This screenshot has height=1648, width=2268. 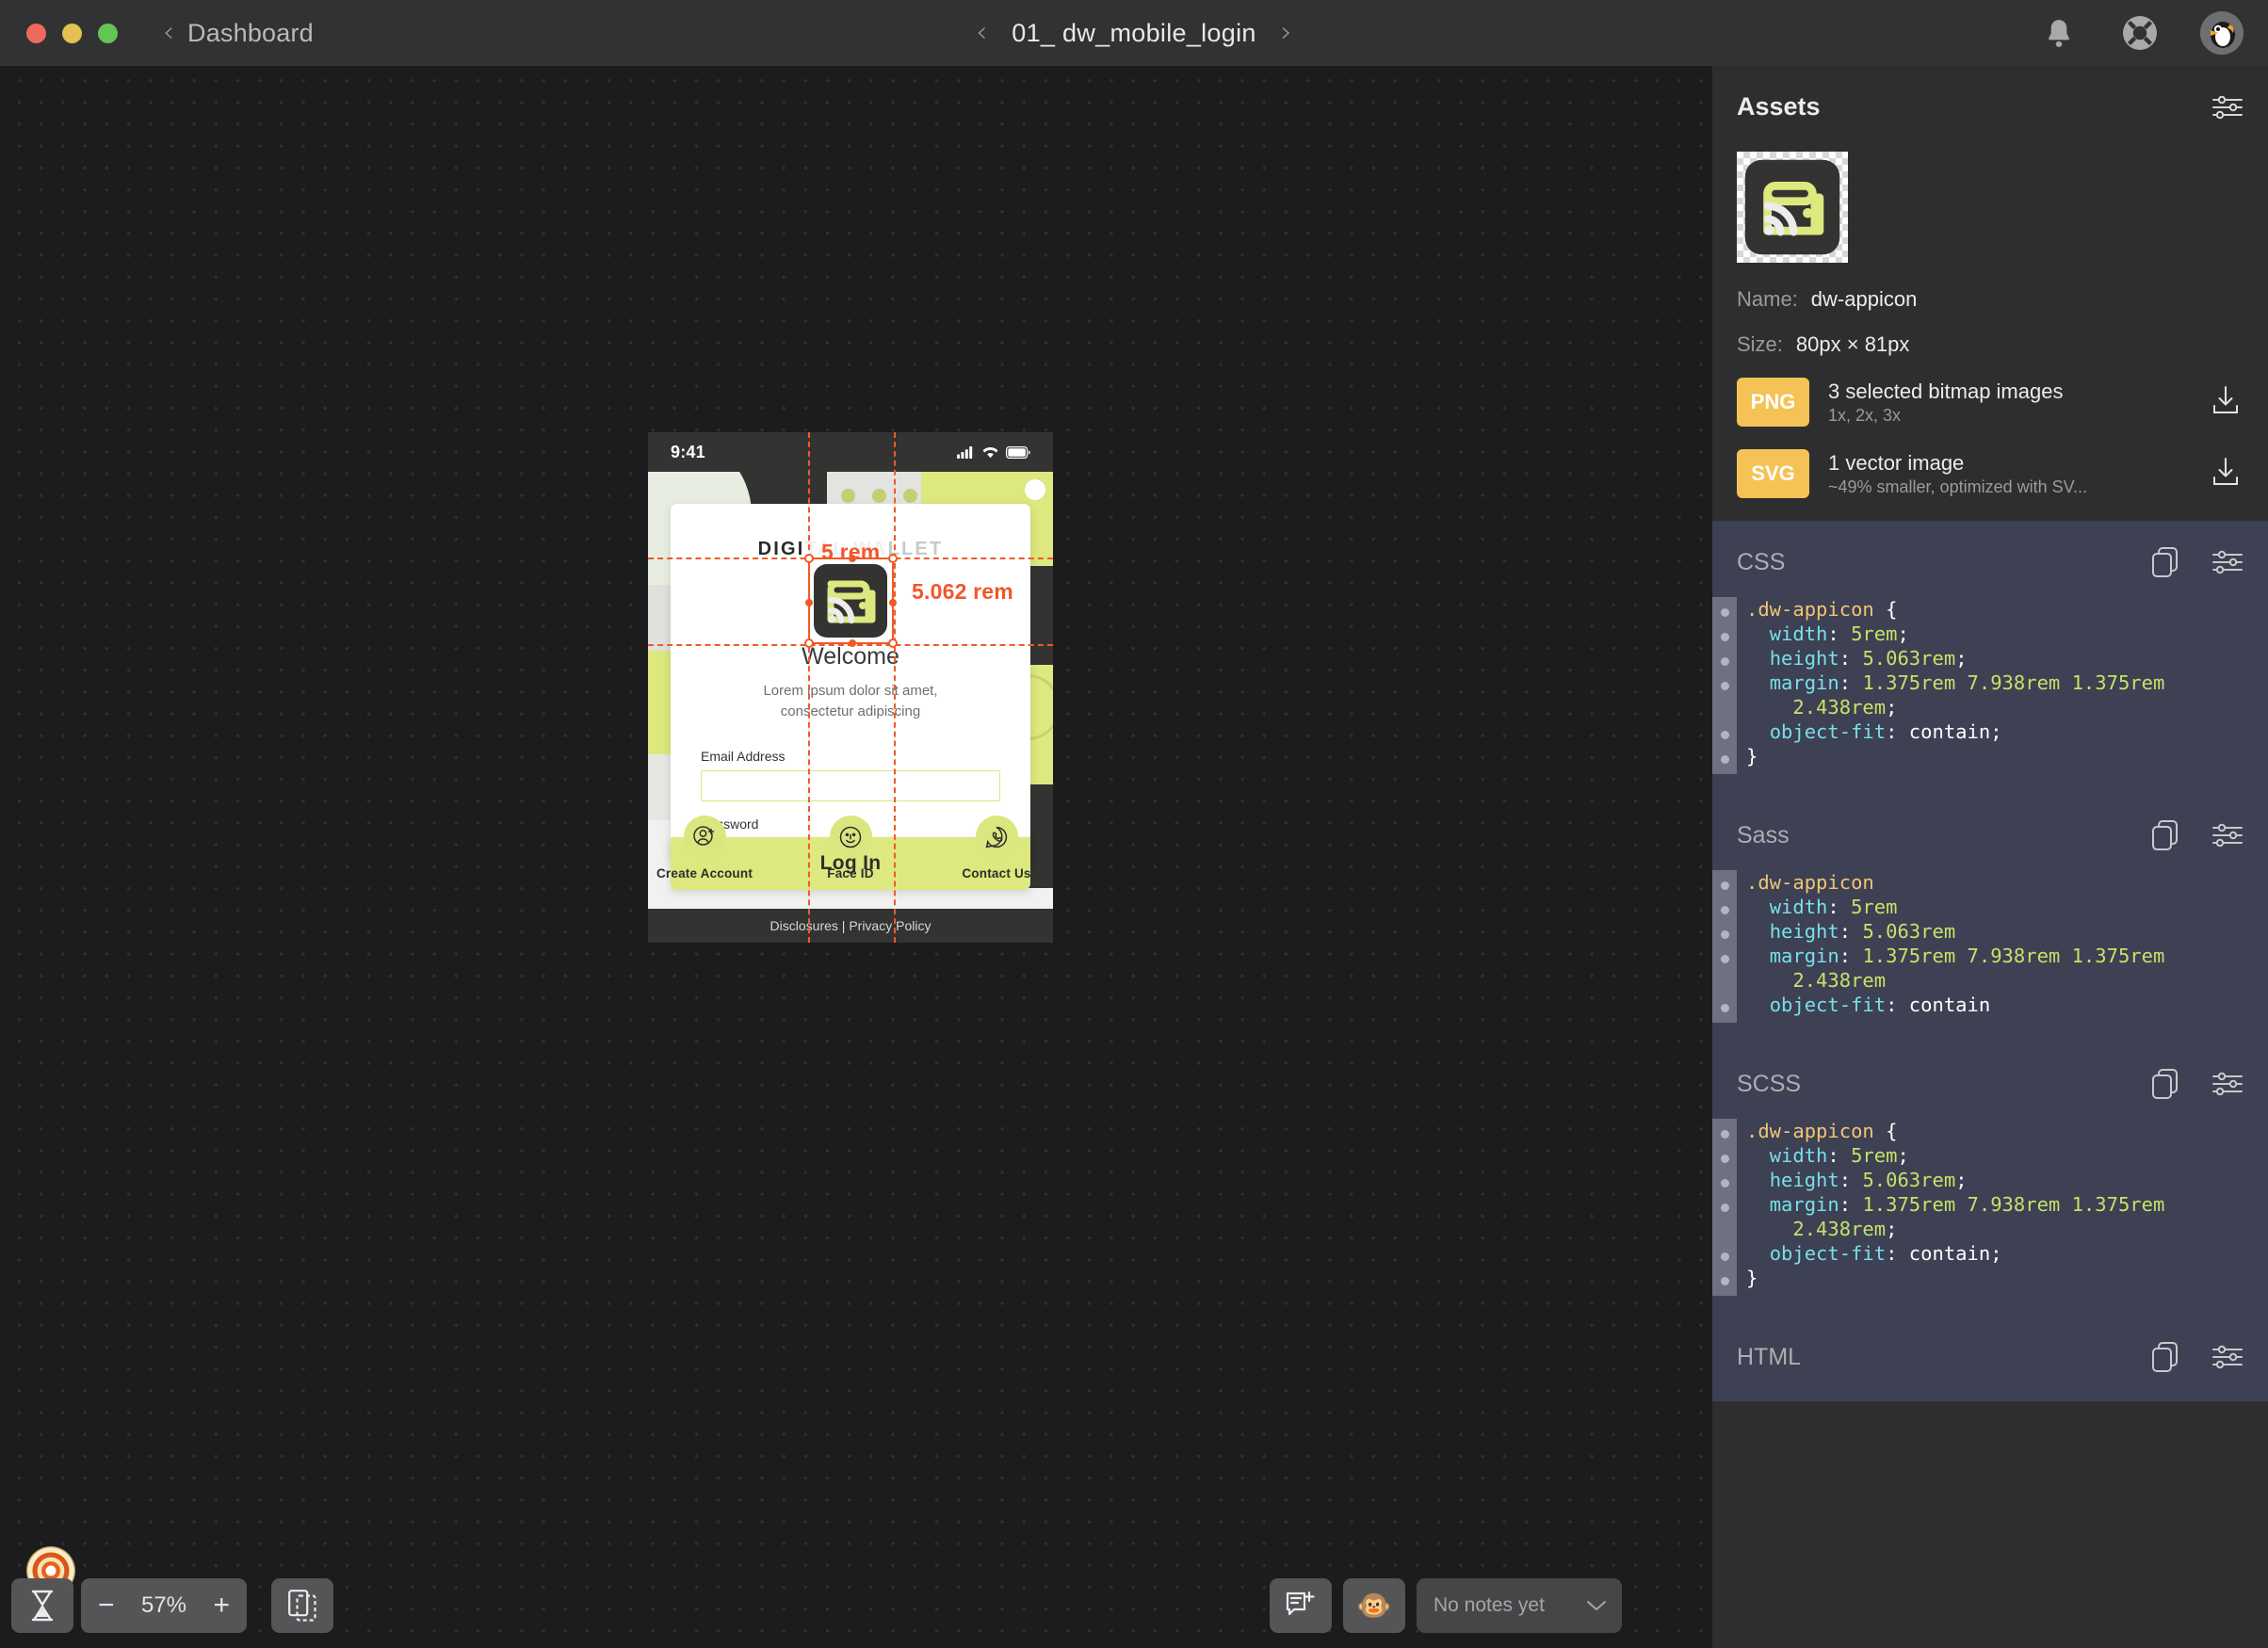 What do you see at coordinates (1865, 416) in the screenshot?
I see `download-subtitle: 1x, 2x, 3x` at bounding box center [1865, 416].